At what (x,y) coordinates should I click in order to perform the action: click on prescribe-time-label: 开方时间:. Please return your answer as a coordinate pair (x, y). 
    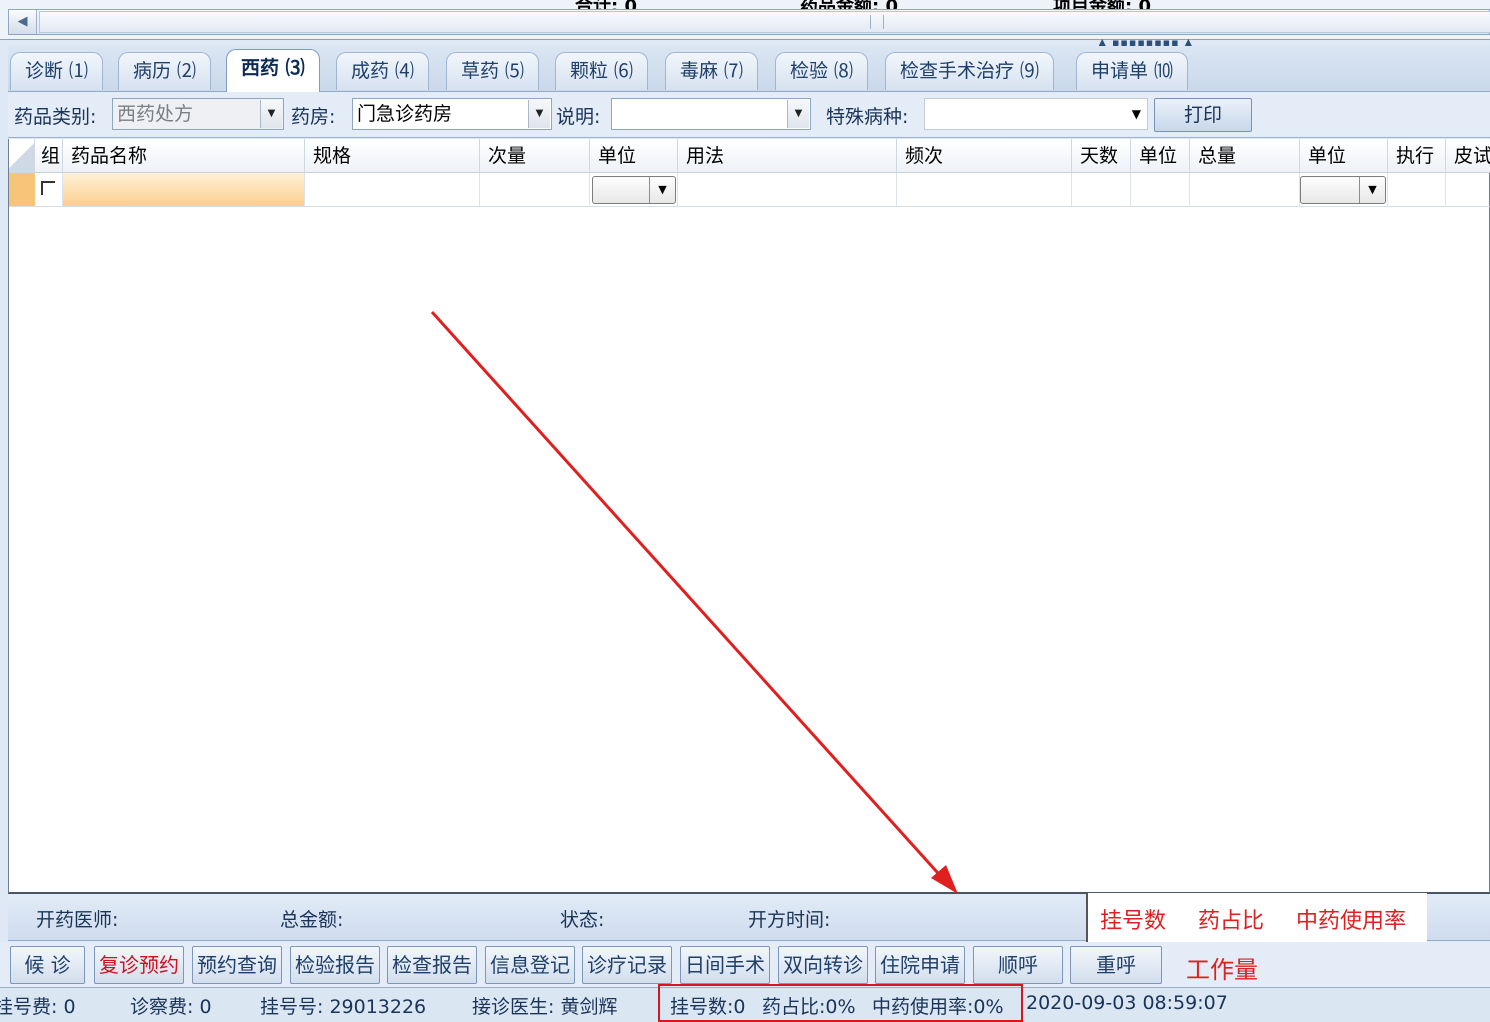
    Looking at the image, I should click on (789, 920).